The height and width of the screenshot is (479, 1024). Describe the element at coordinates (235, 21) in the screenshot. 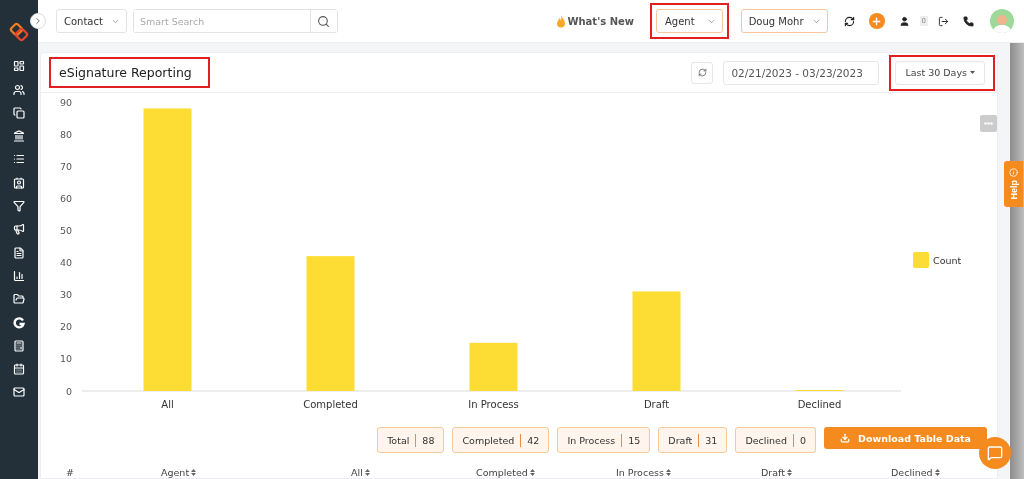

I see `search-field: Smart Search` at that location.